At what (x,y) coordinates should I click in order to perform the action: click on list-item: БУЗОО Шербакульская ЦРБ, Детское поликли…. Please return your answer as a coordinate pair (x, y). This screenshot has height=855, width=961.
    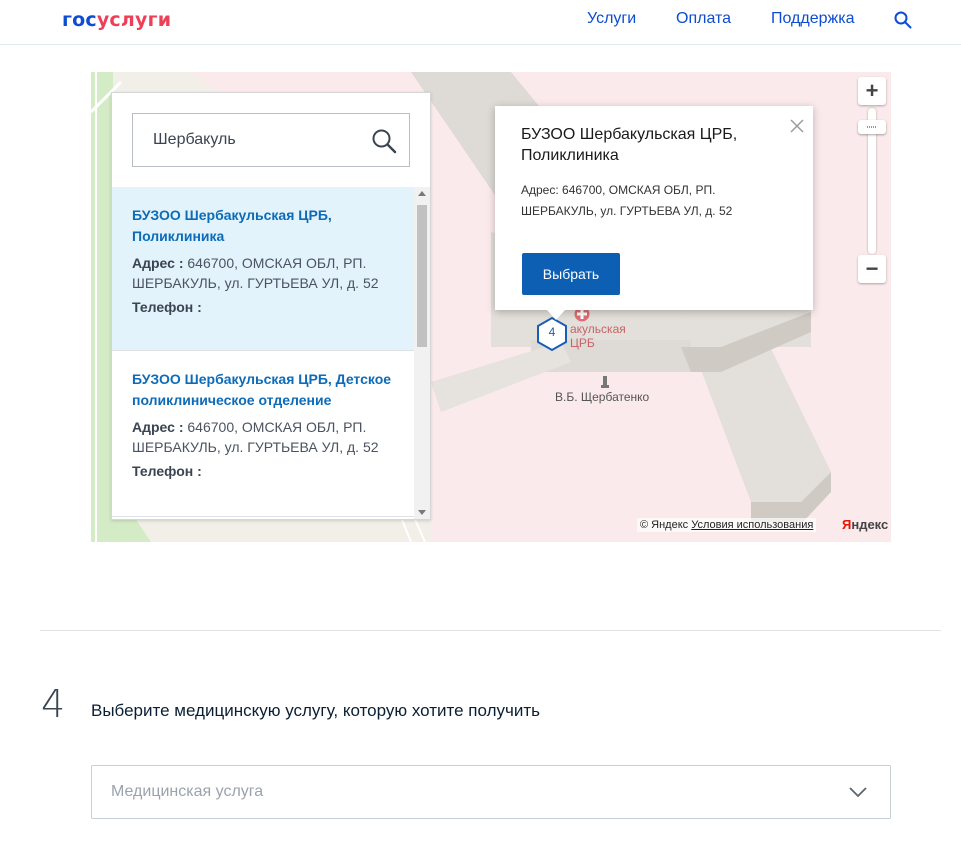
    Looking at the image, I should click on (263, 434).